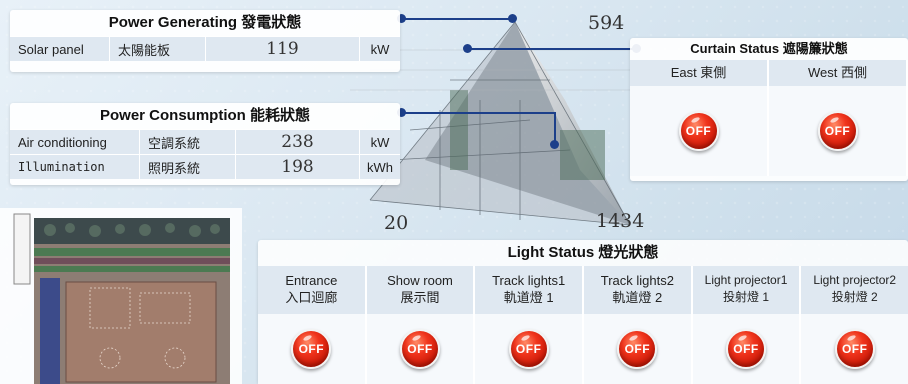 This screenshot has width=908, height=384. I want to click on dimension-top: 594, so click(606, 23).